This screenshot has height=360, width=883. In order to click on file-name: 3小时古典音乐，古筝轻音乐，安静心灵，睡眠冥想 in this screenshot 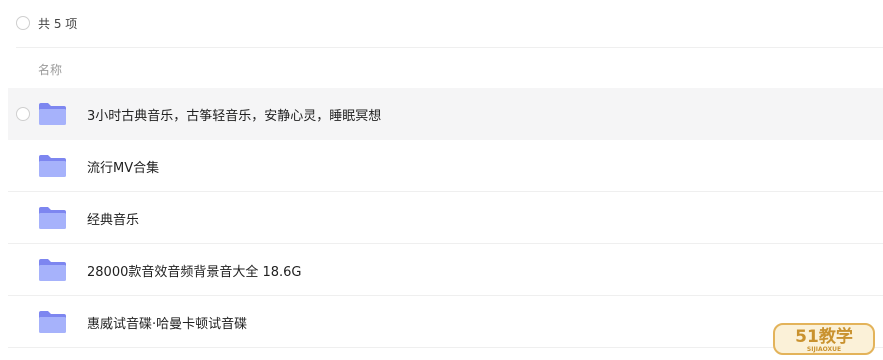, I will do `click(234, 114)`.